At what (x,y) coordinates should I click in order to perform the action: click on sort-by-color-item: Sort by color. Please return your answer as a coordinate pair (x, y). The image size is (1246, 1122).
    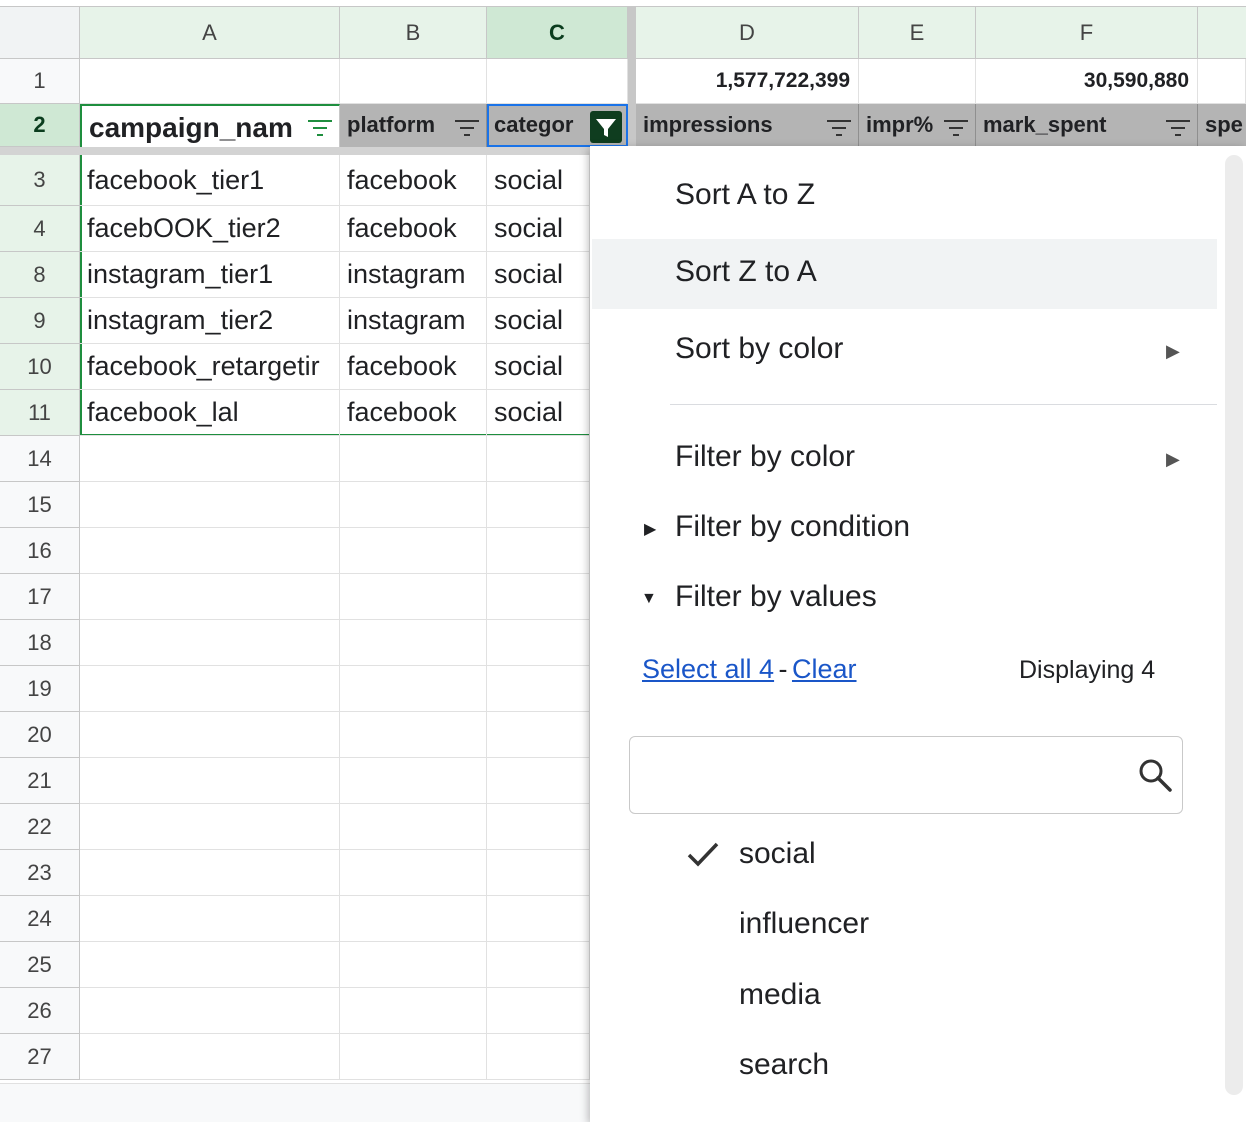
    Looking at the image, I should click on (759, 349).